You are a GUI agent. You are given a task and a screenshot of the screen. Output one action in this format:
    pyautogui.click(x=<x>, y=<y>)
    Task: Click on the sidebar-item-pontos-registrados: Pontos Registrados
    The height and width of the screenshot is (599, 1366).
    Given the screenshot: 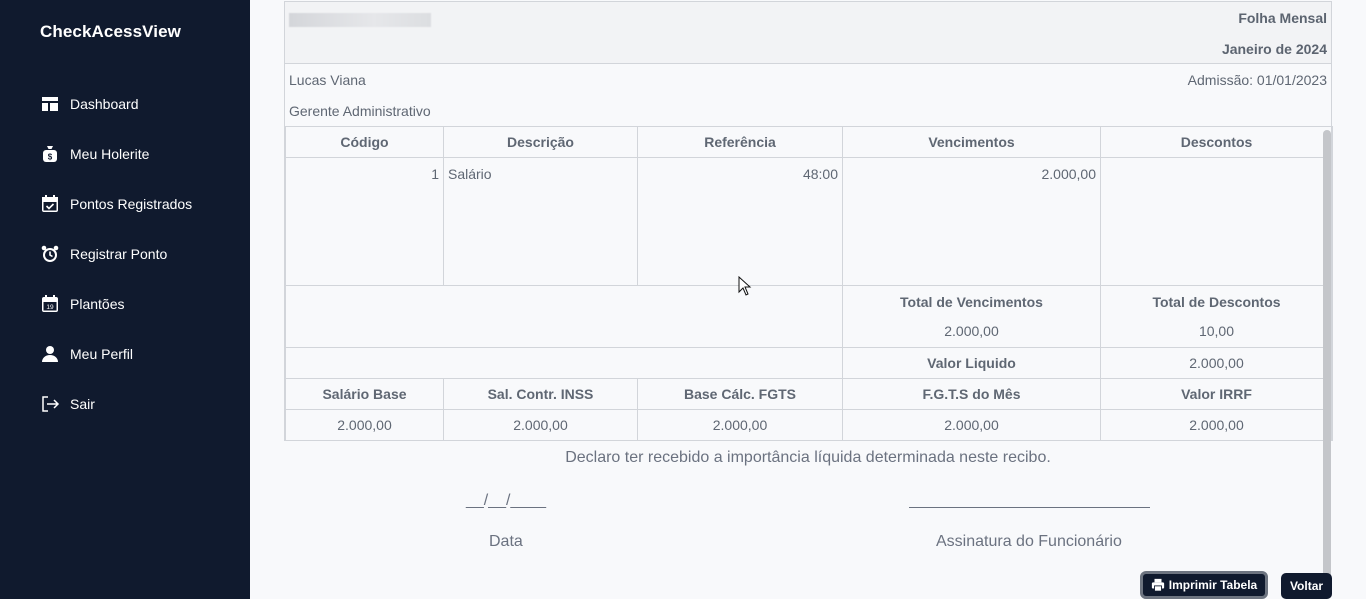 What is the action you would take?
    pyautogui.click(x=125, y=204)
    